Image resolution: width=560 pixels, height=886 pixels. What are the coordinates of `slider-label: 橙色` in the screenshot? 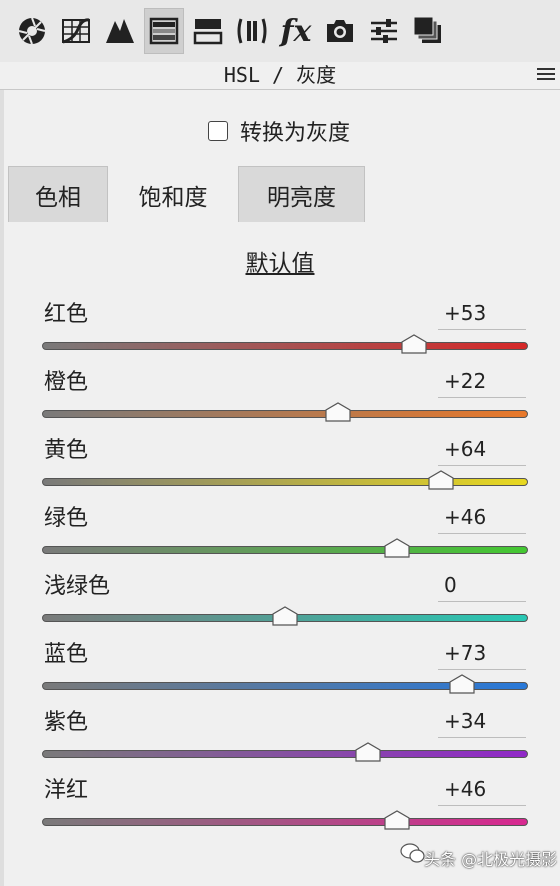 It's located at (66, 382).